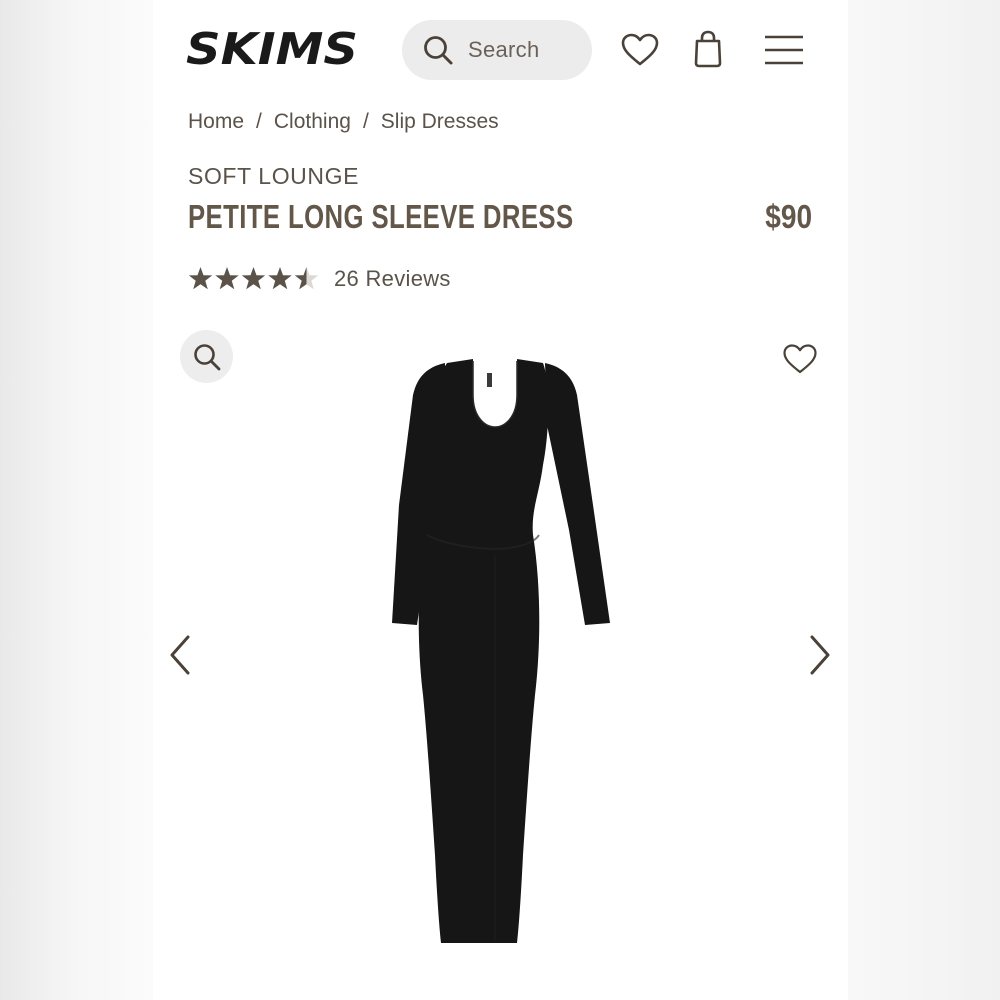 This screenshot has width=1000, height=1000. Describe the element at coordinates (440, 121) in the screenshot. I see `breadcrumb-slip-dresses: Slip Dresses` at that location.